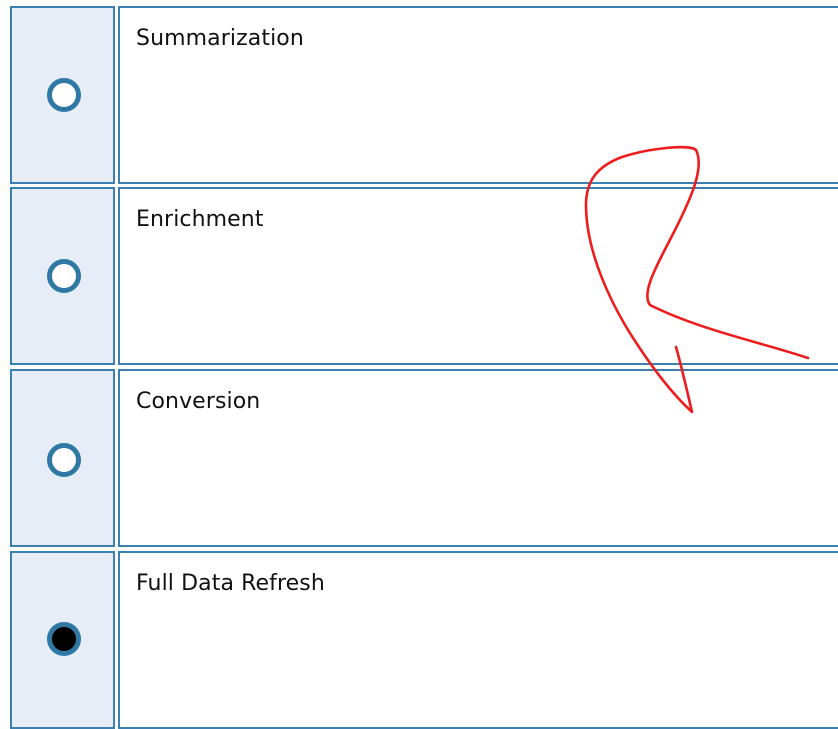  I want to click on radio-button-full-data-refresh, so click(64, 639).